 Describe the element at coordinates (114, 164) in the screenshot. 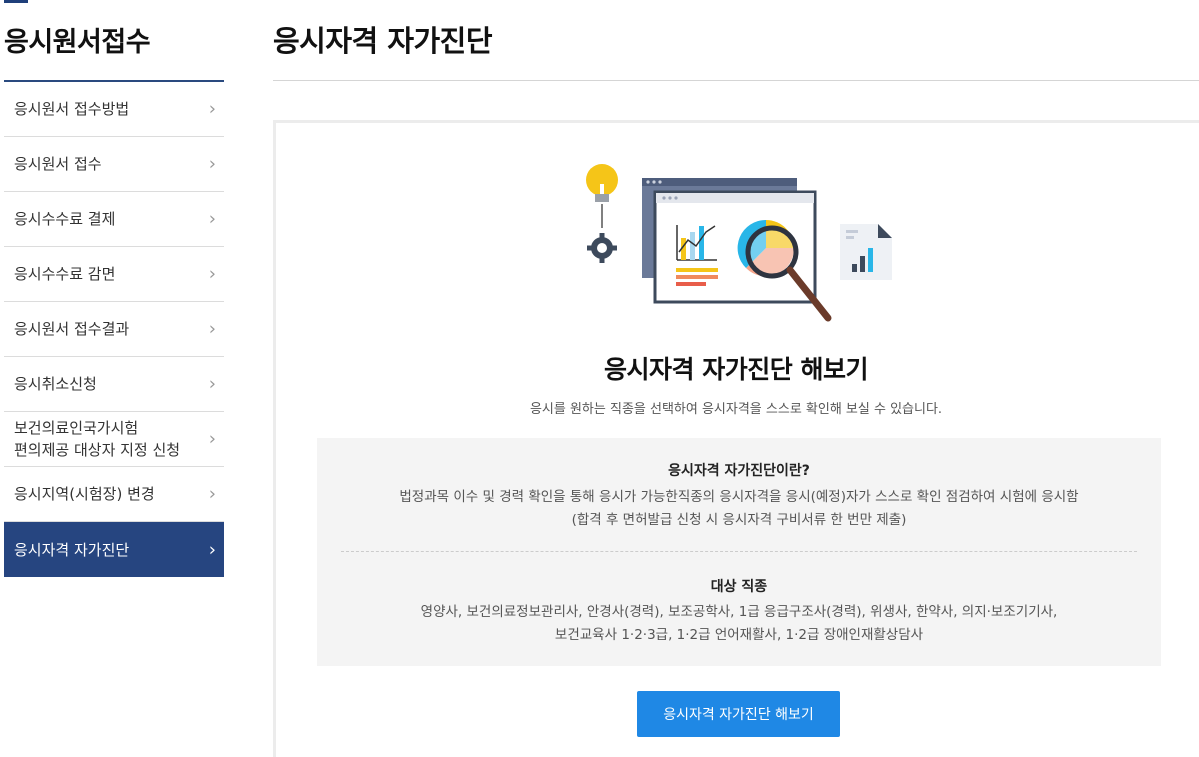

I see `sidebar-item-application-submit: 응시원서 접수 ›` at that location.